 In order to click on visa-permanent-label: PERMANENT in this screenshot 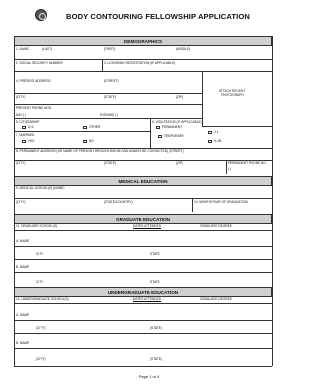, I will do `click(172, 127)`.